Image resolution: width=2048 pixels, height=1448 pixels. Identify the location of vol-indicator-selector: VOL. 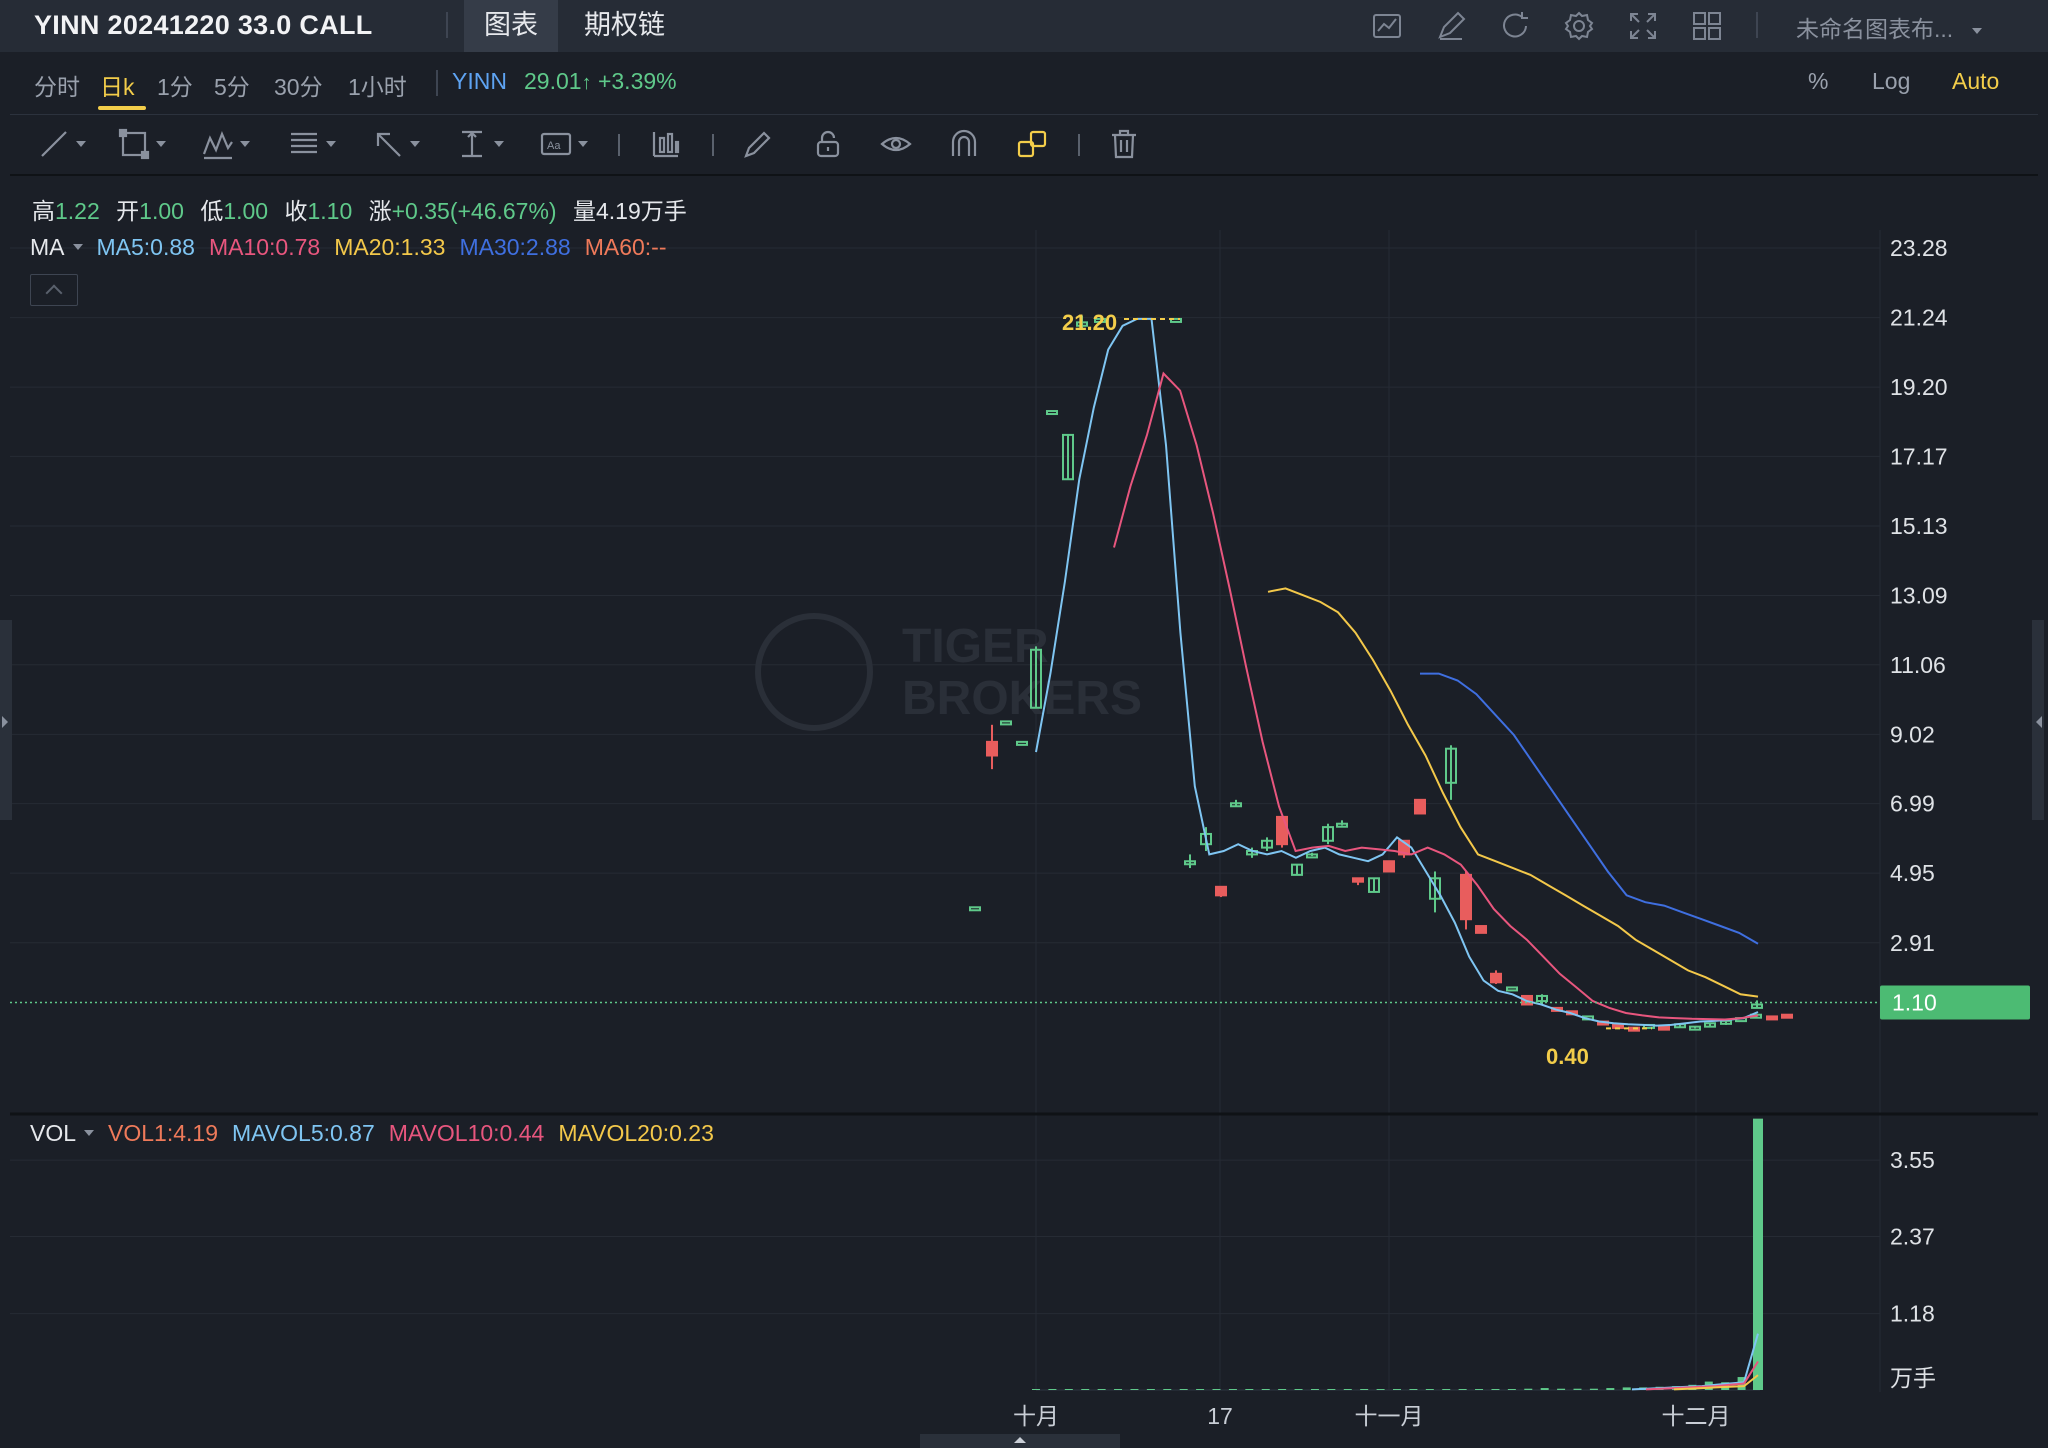
(69, 1133).